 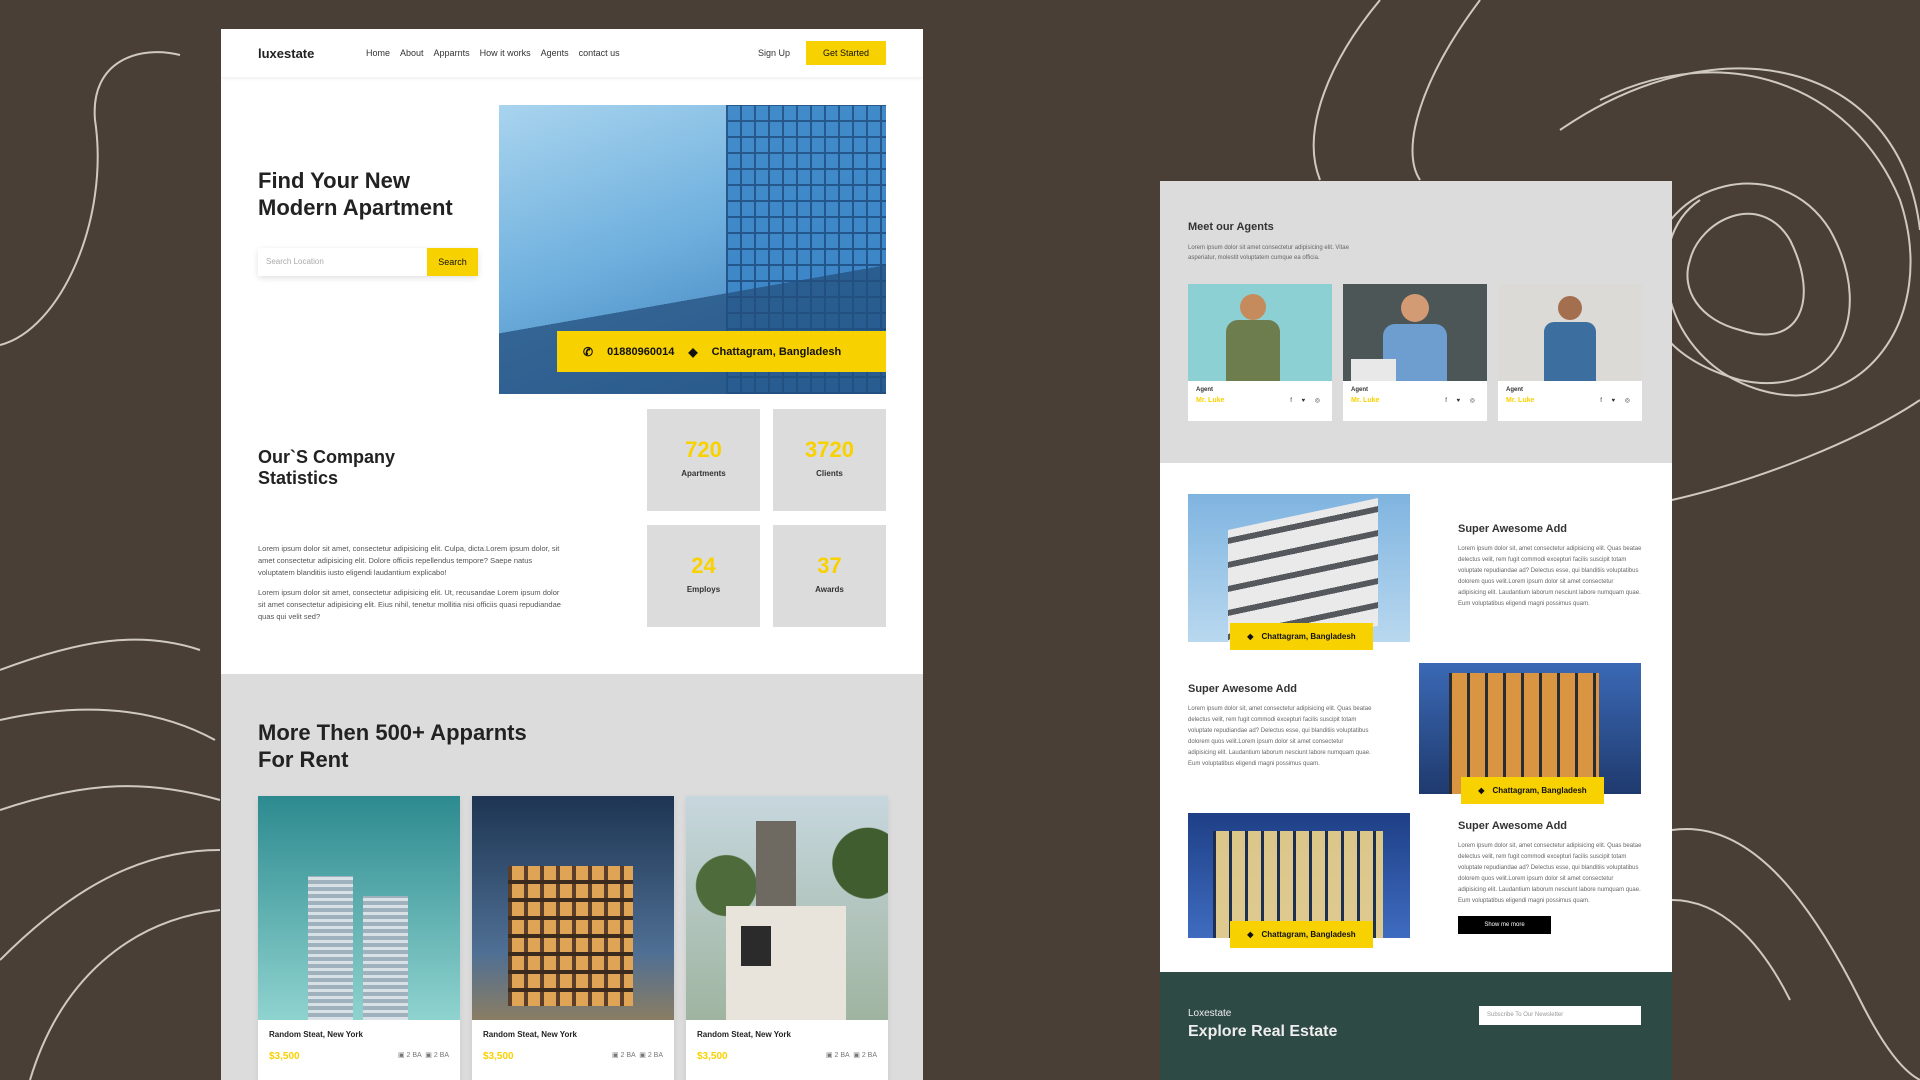 What do you see at coordinates (829, 589) in the screenshot?
I see `stat-label: Awards` at bounding box center [829, 589].